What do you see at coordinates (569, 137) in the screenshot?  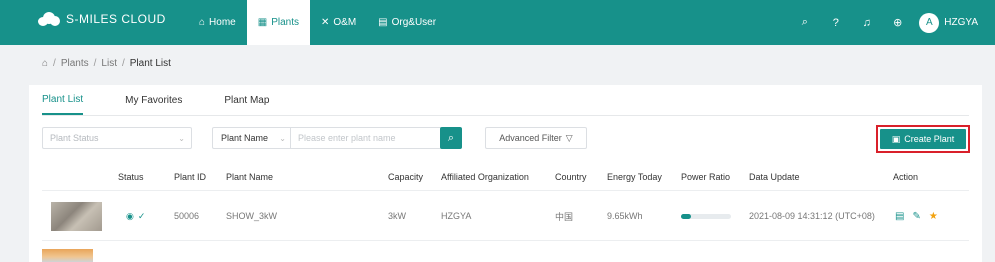 I see `filter-icon: ▽` at bounding box center [569, 137].